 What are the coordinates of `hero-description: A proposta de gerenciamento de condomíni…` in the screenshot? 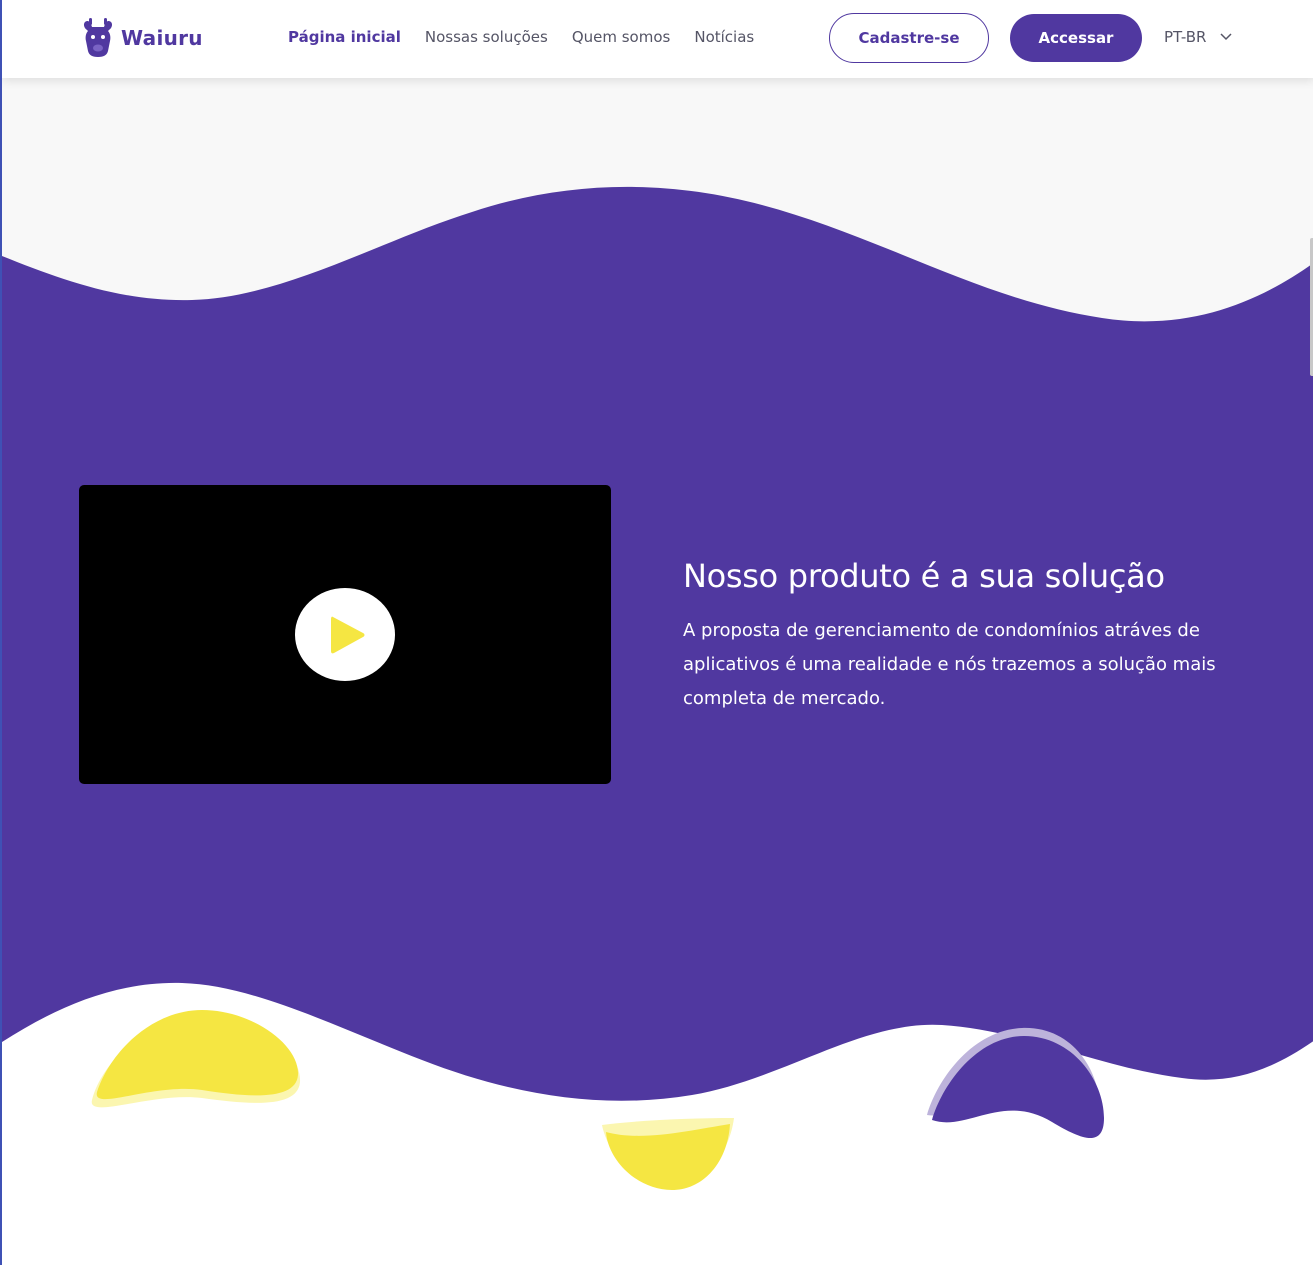 It's located at (949, 664).